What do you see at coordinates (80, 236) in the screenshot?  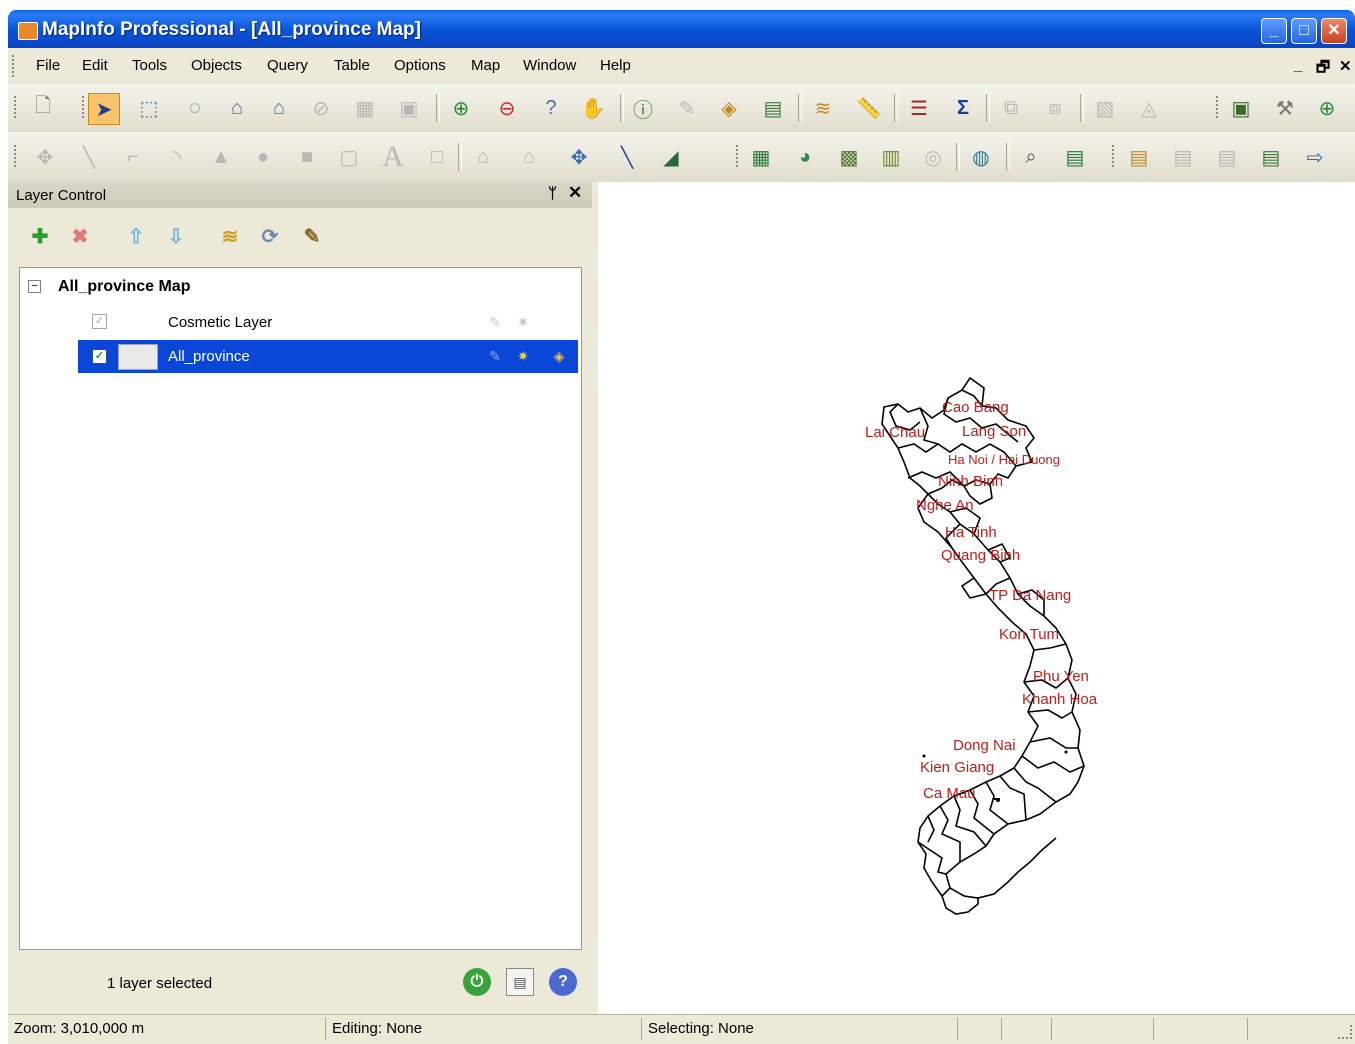 I see `remove-layer-icon: ✖` at bounding box center [80, 236].